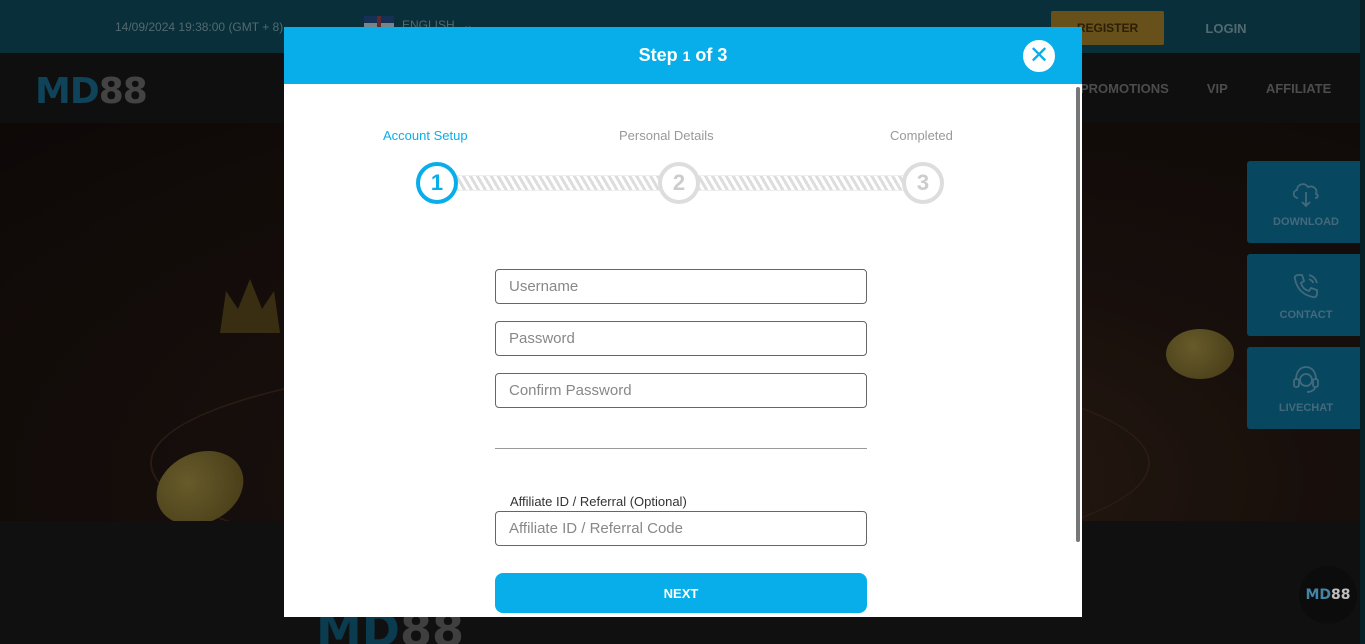  What do you see at coordinates (681, 528) in the screenshot?
I see `affiliate-input` at bounding box center [681, 528].